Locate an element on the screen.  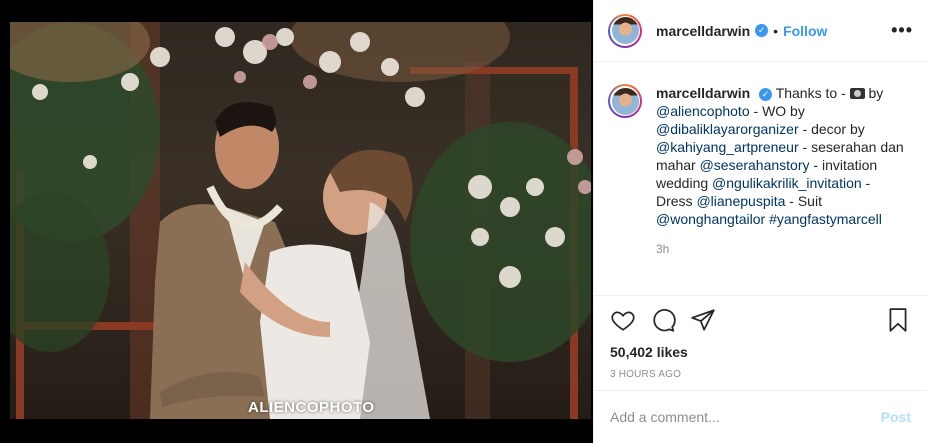
action-icons-row is located at coordinates (760, 320).